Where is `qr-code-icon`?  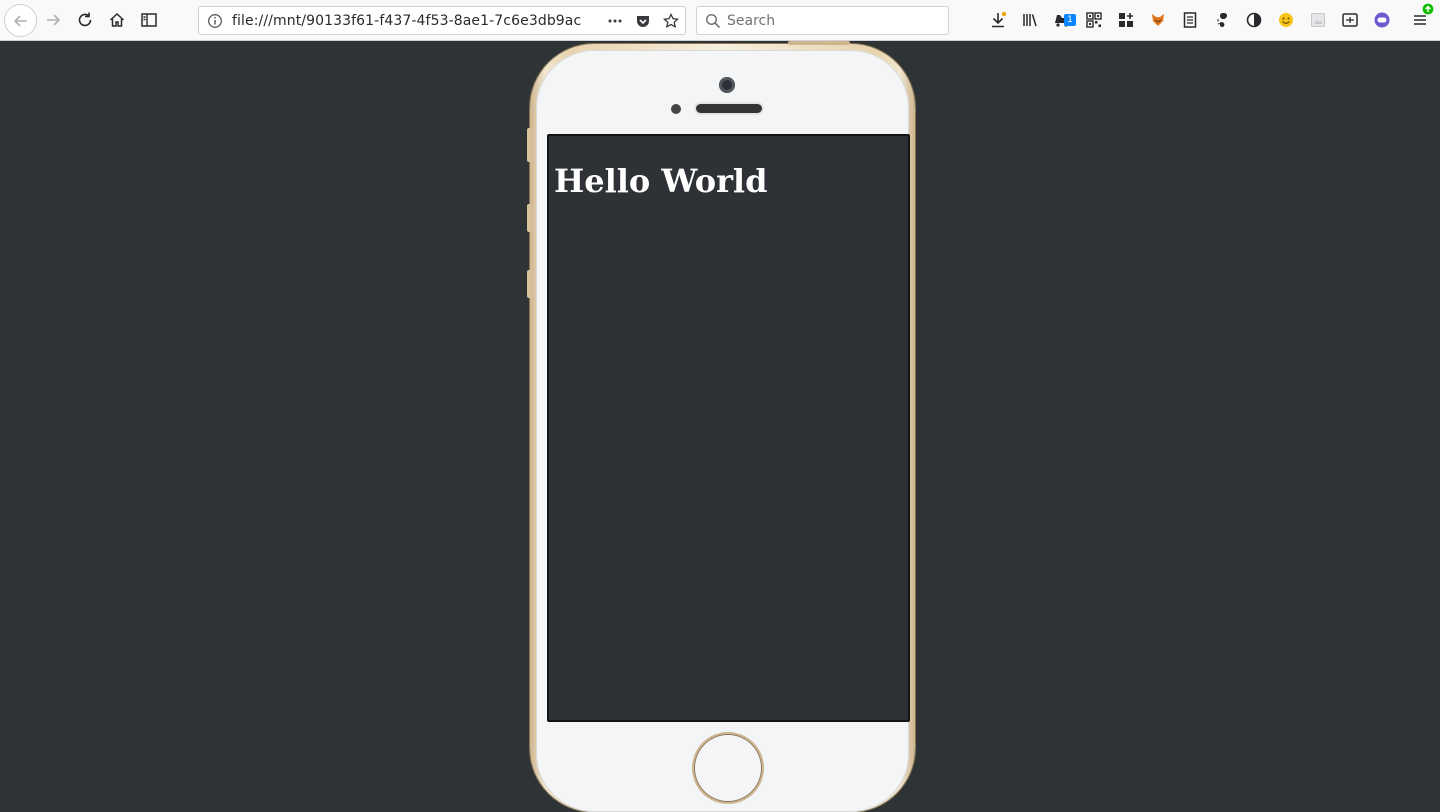 qr-code-icon is located at coordinates (1094, 20).